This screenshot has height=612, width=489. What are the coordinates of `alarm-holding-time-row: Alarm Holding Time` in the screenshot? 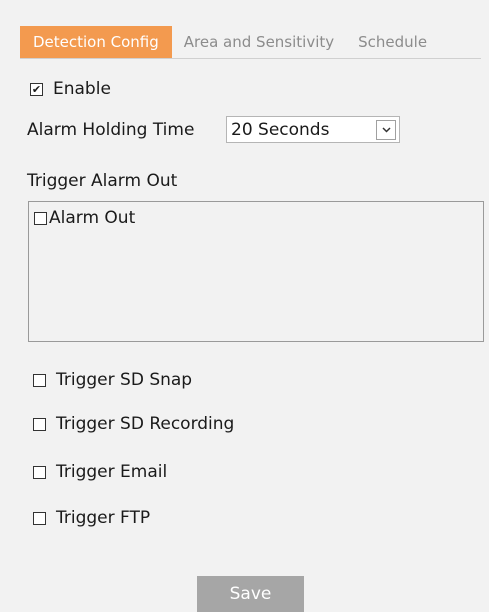 It's located at (110, 130).